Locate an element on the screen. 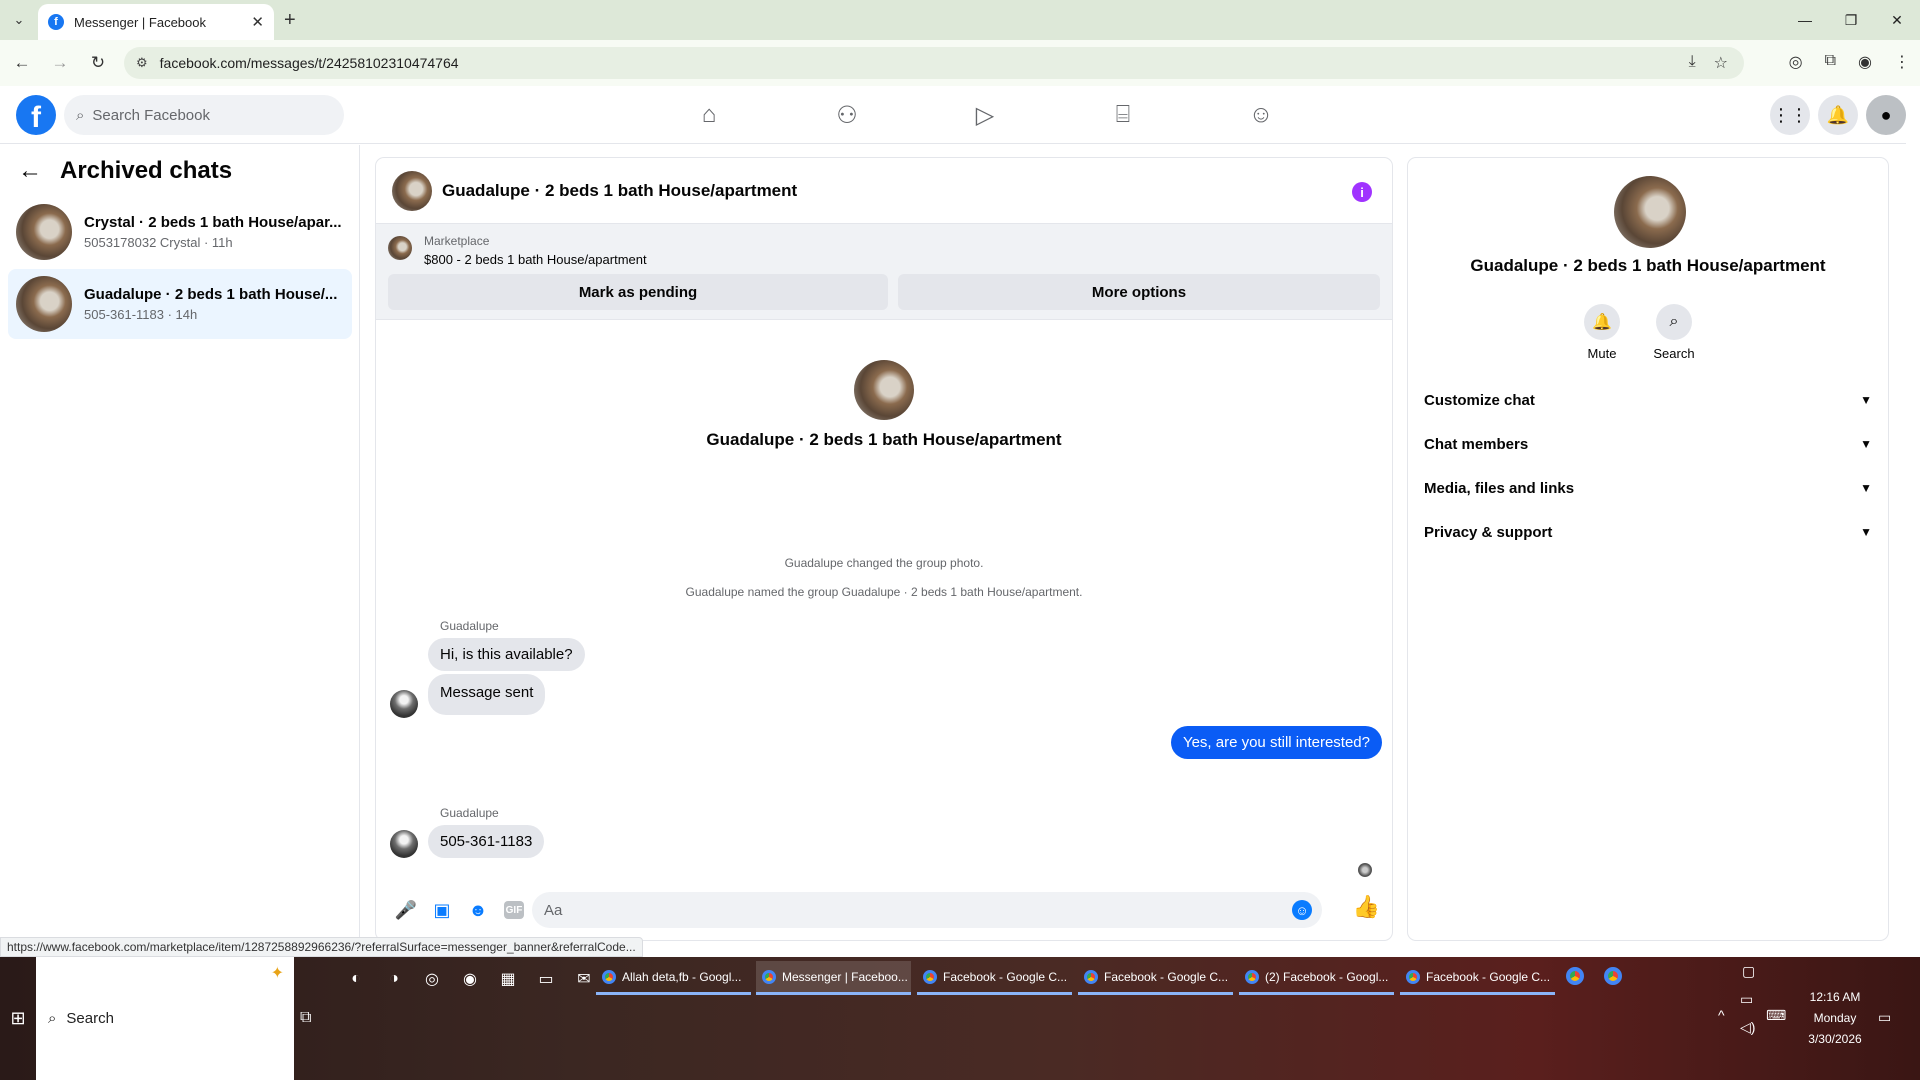 This screenshot has height=1080, width=1920. chrome-icon: ◉ is located at coordinates (470, 979).